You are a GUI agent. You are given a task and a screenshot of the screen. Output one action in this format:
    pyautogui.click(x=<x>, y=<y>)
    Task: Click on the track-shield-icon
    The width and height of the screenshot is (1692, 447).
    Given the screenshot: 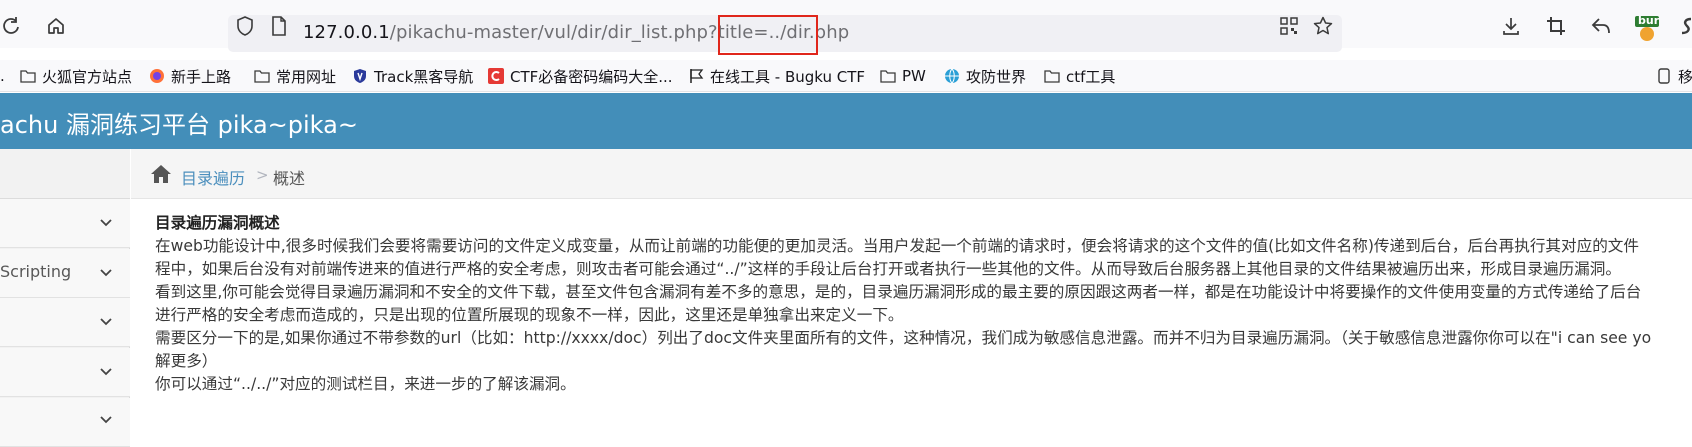 What is the action you would take?
    pyautogui.click(x=360, y=76)
    